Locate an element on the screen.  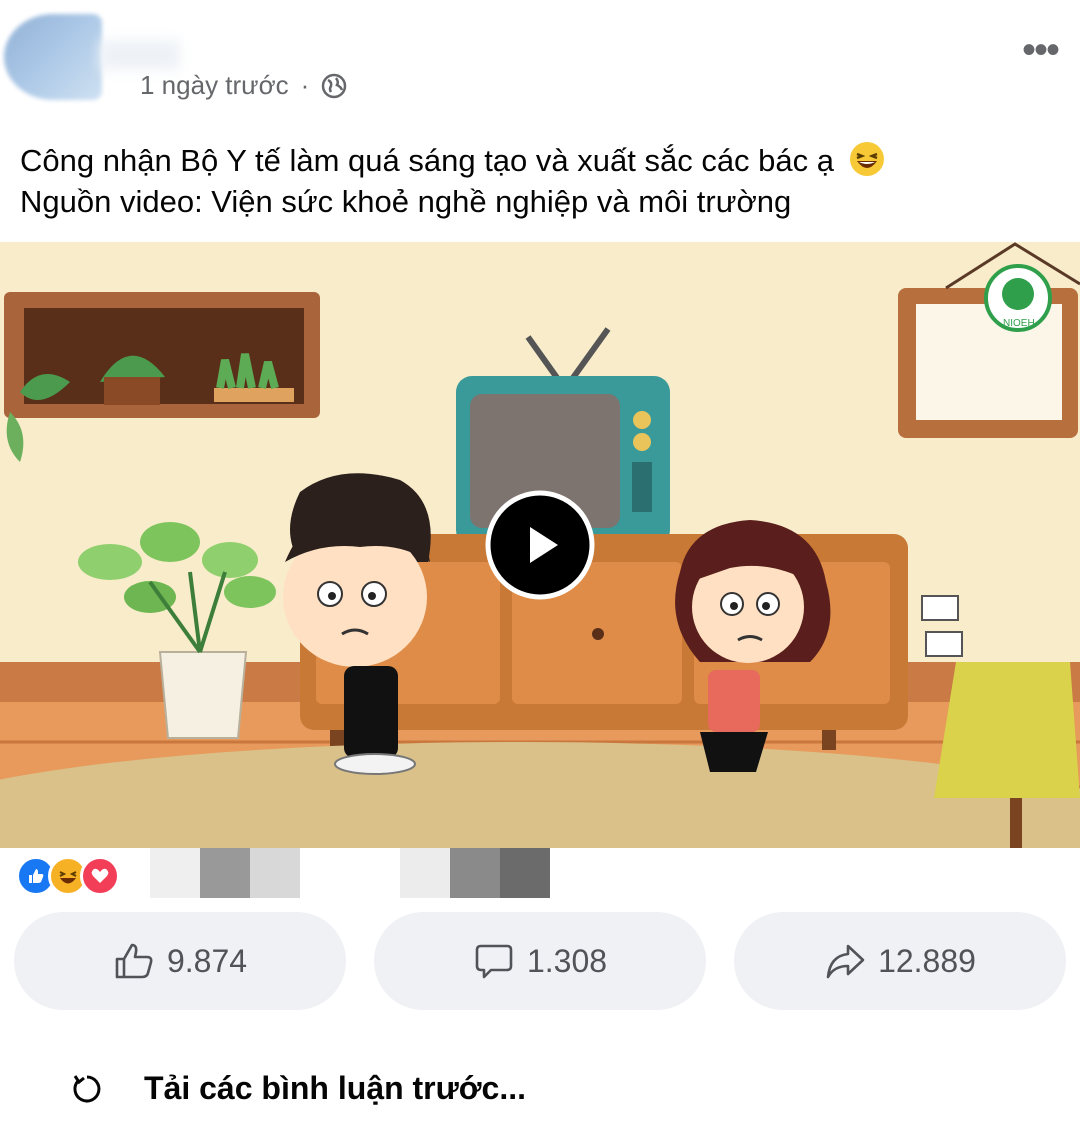
reaction-summary is located at coordinates (68, 876).